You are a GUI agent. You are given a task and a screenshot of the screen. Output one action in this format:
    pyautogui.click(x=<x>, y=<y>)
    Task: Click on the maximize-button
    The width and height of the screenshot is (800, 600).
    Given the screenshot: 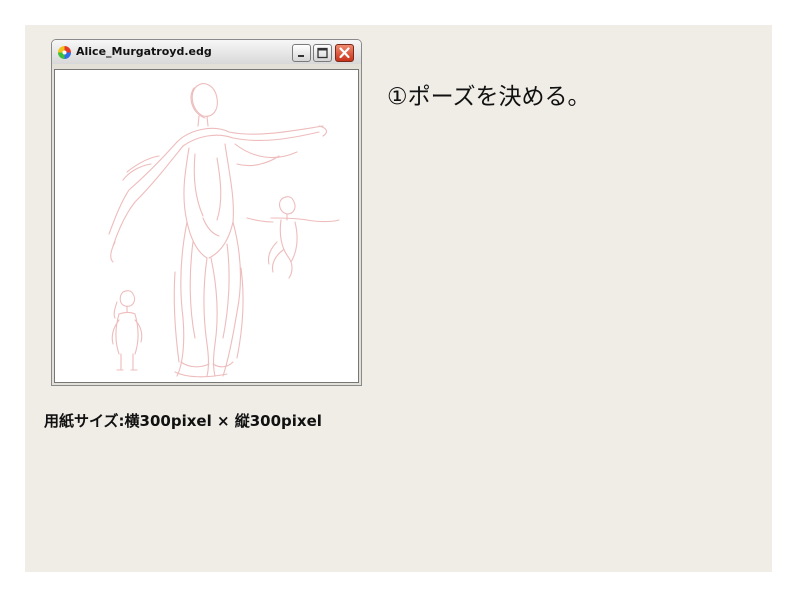 What is the action you would take?
    pyautogui.click(x=322, y=53)
    